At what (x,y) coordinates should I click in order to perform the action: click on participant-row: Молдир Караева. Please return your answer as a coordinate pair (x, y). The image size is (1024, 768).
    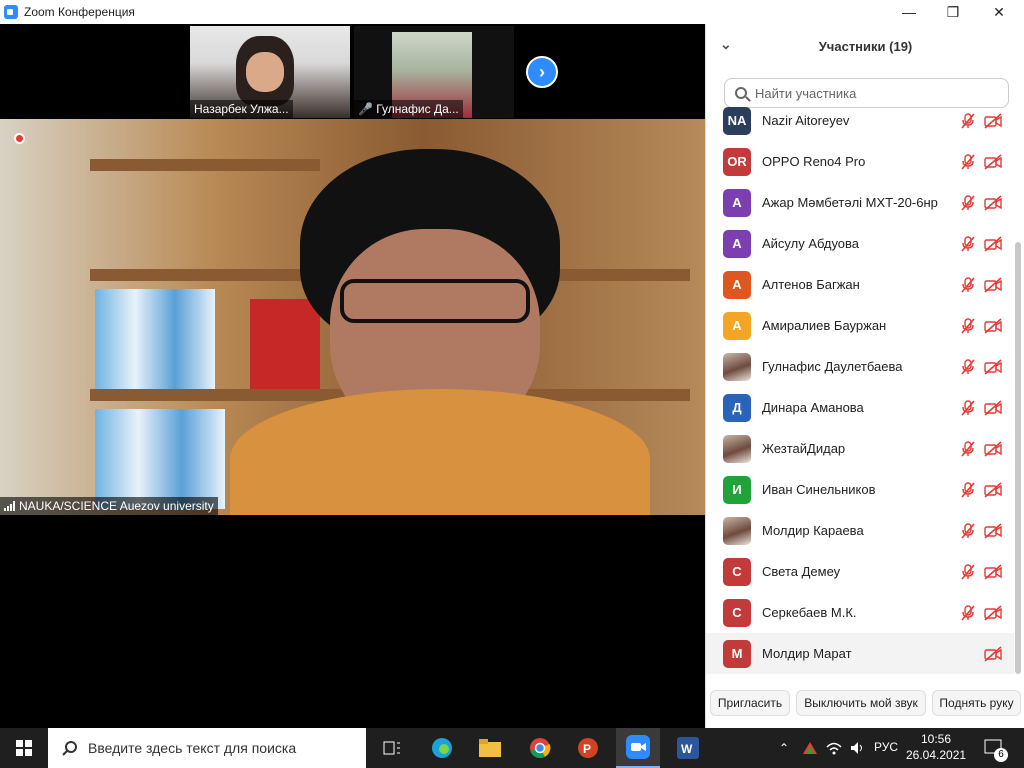
    Looking at the image, I should click on (860, 530).